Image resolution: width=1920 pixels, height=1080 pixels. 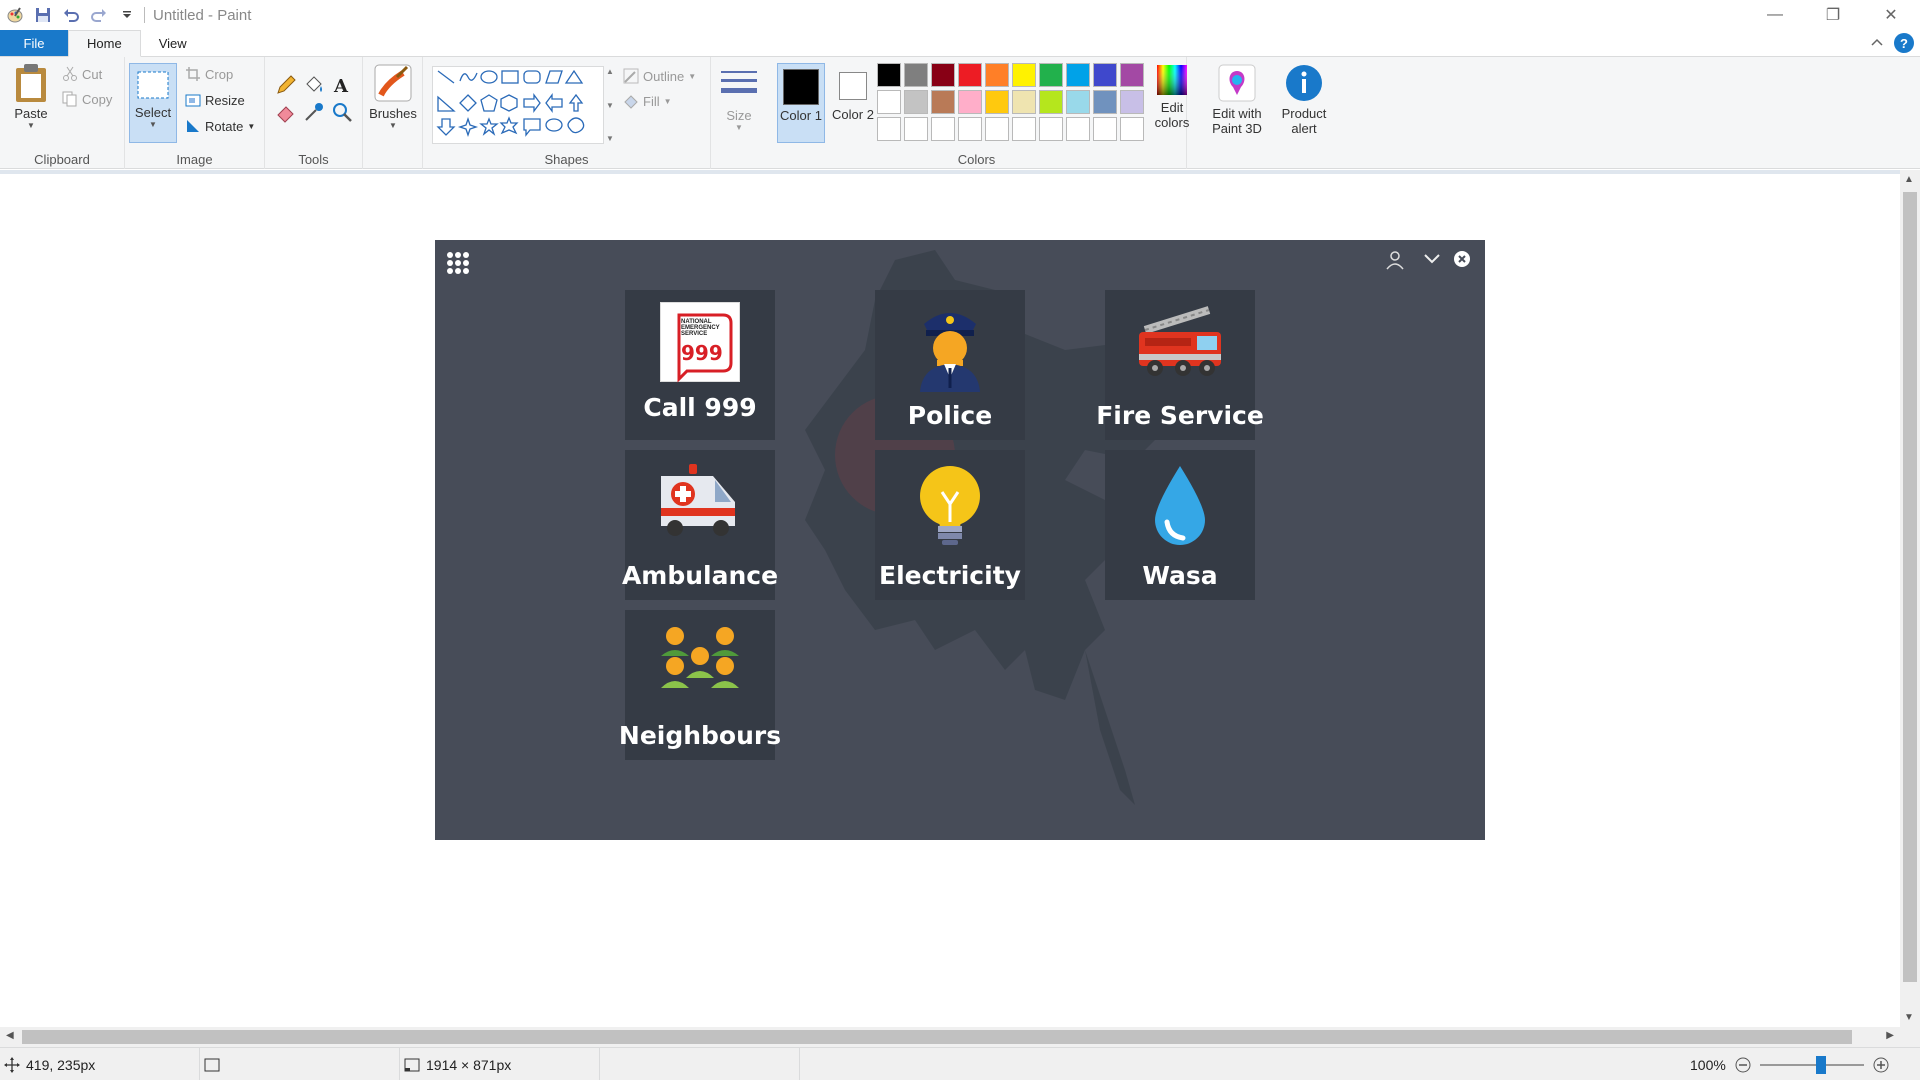 I want to click on size-button: Size ▼, so click(x=739, y=98).